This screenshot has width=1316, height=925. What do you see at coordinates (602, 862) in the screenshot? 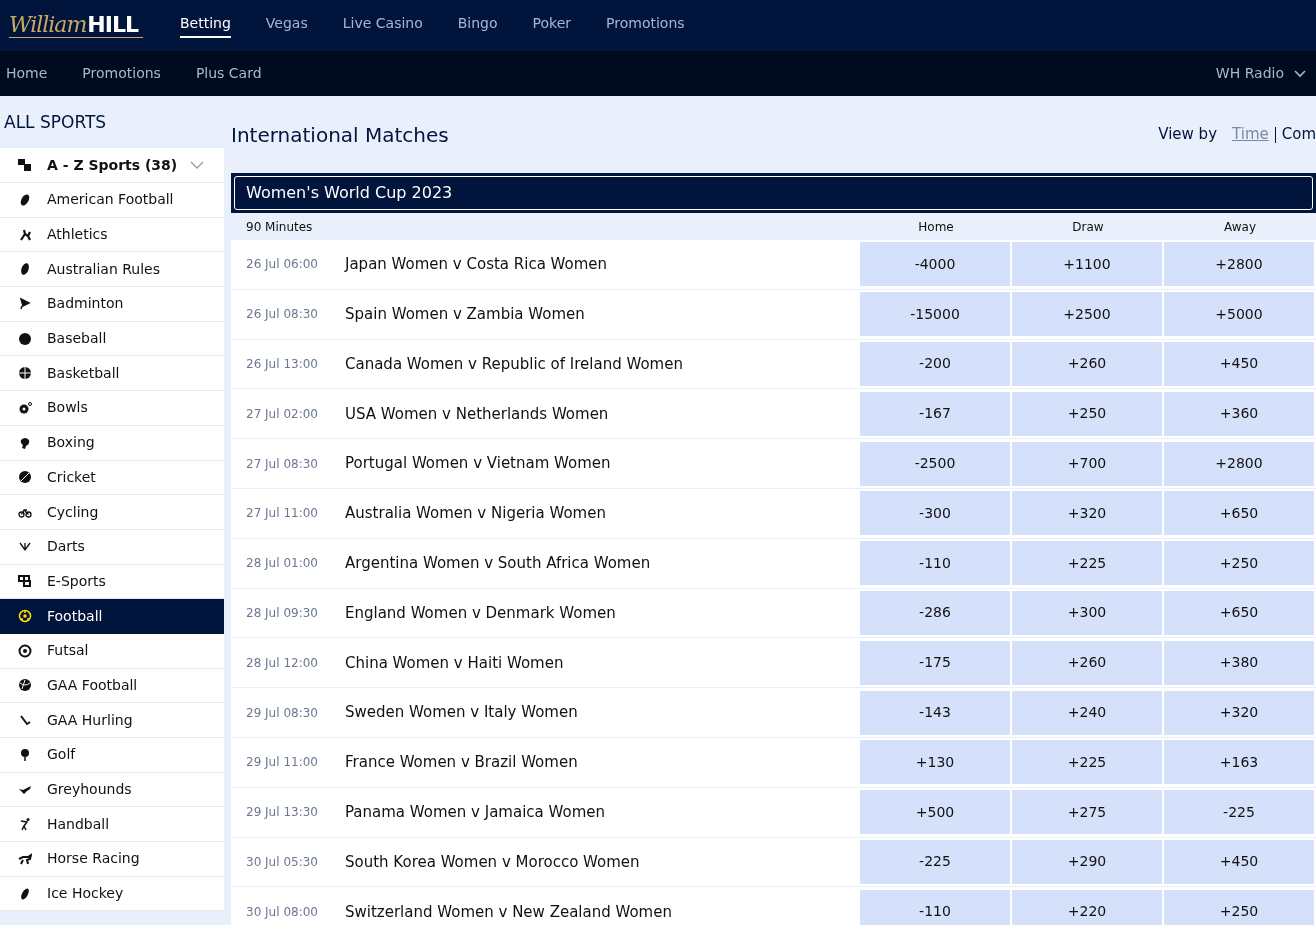
I see `match-name: South Korea Women v Morocco Women` at bounding box center [602, 862].